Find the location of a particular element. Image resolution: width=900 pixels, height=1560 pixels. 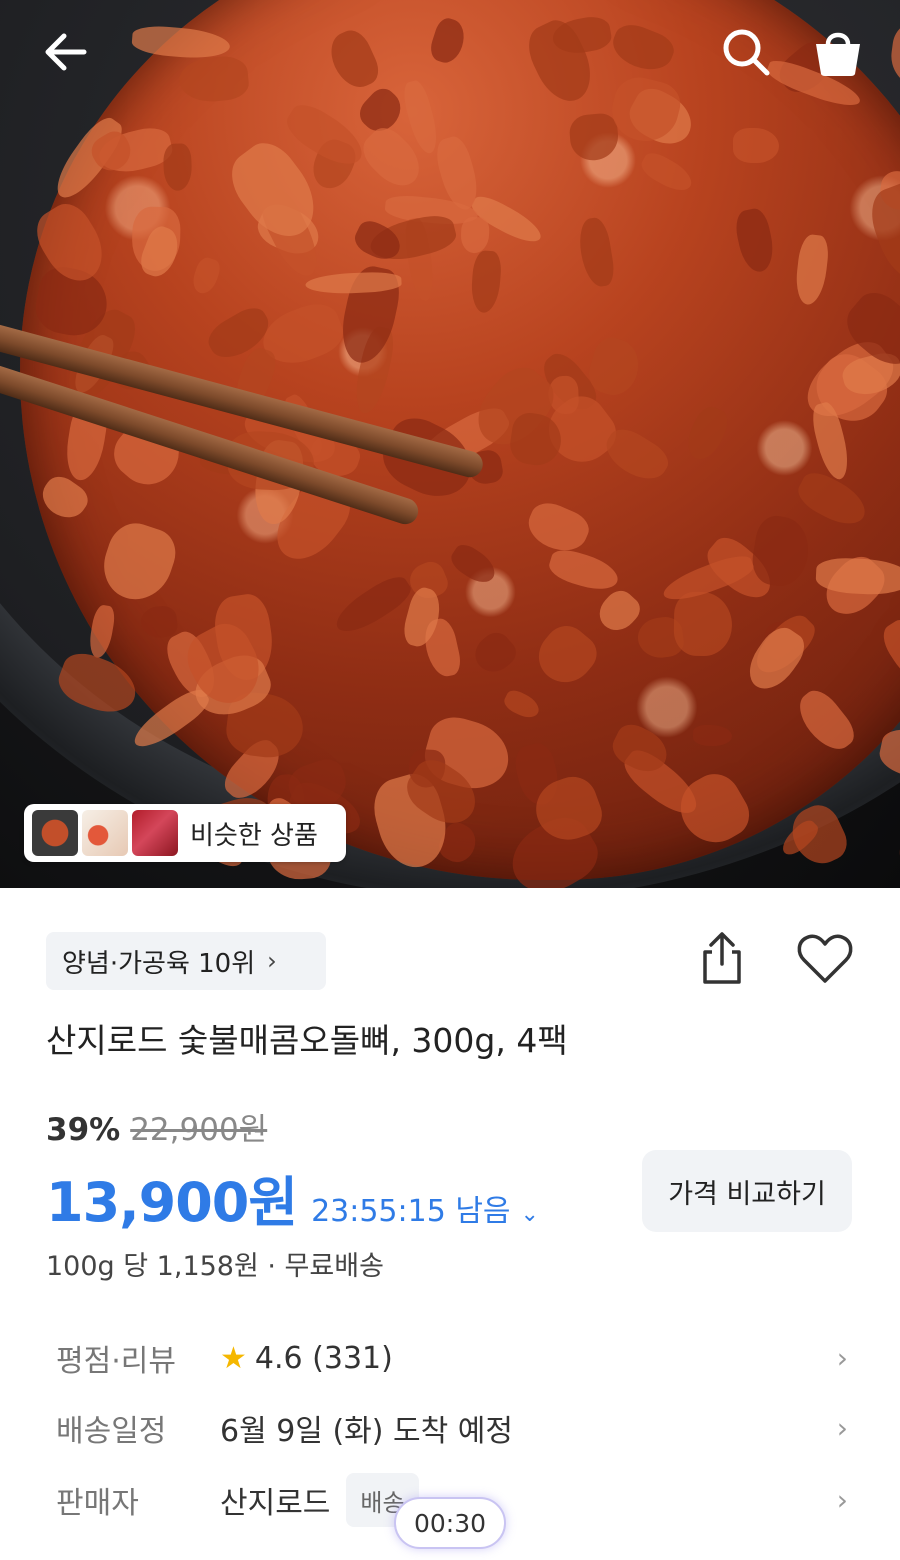

shopping-bag-icon is located at coordinates (838, 54).